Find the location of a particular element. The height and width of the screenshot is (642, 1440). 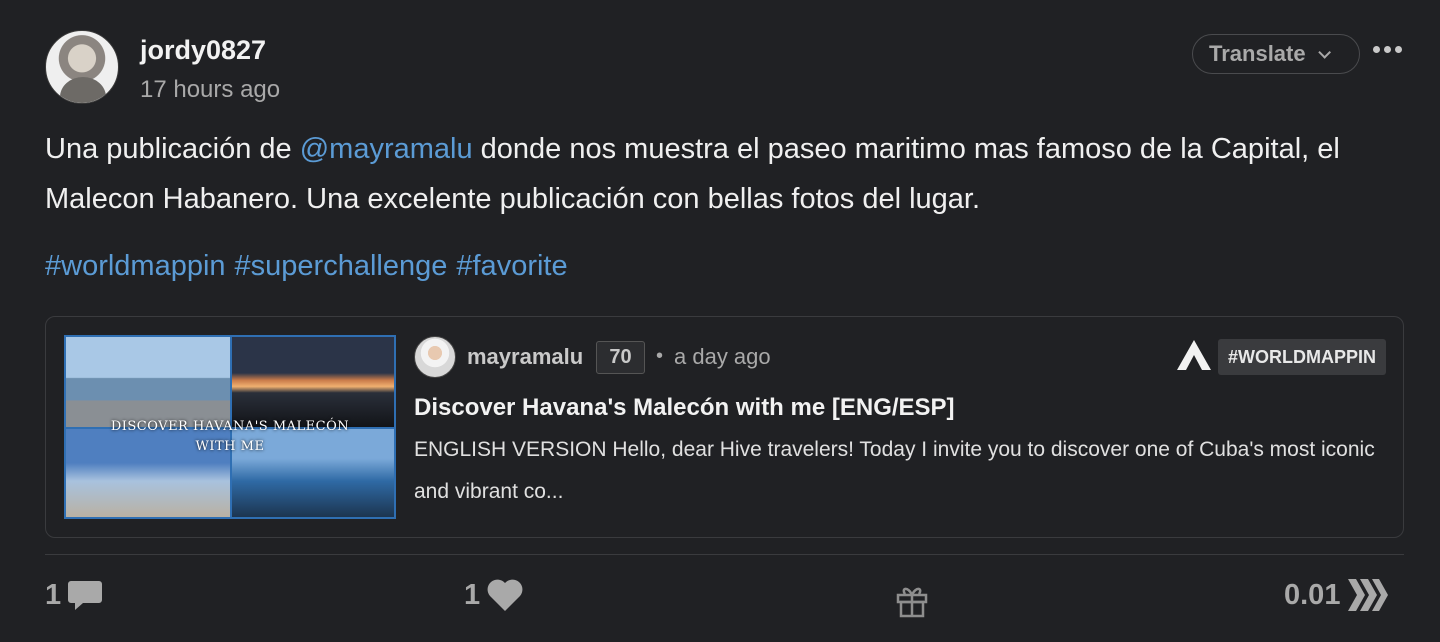

comment-icon is located at coordinates (85, 595).